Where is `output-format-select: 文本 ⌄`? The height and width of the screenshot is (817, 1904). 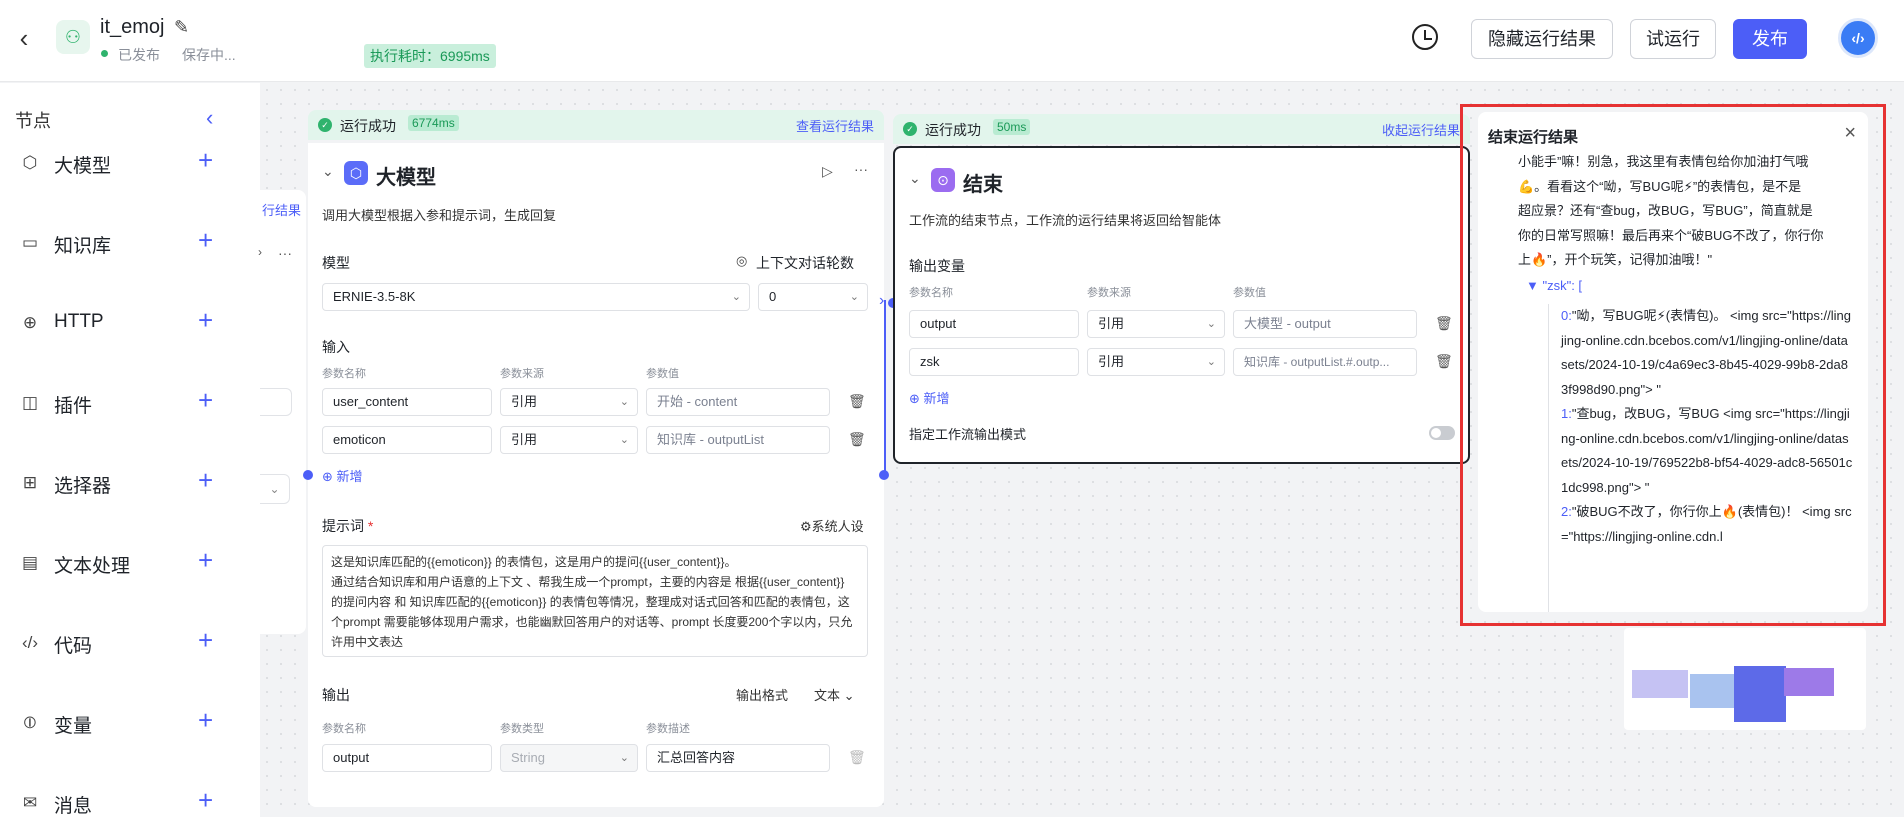 output-format-select: 文本 ⌄ is located at coordinates (834, 694).